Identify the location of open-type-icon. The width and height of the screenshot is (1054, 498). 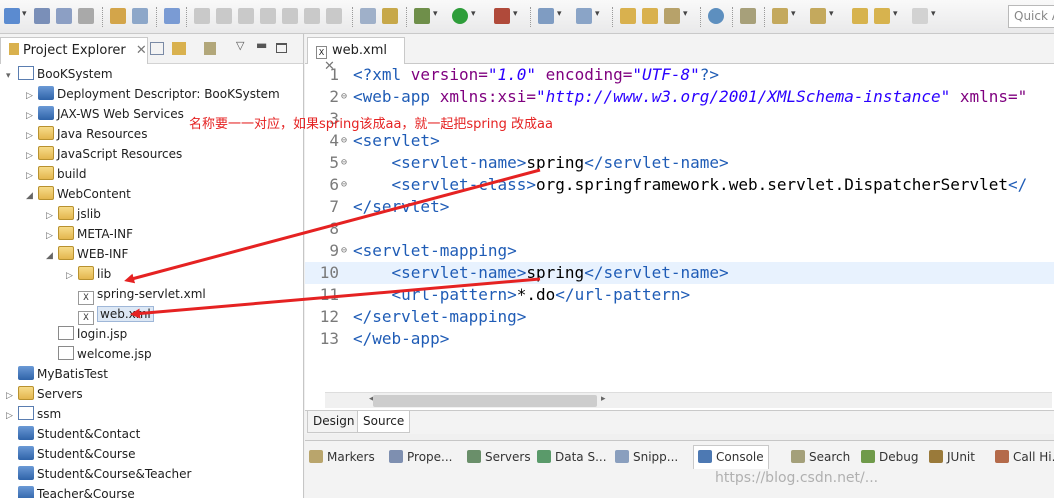
(628, 16).